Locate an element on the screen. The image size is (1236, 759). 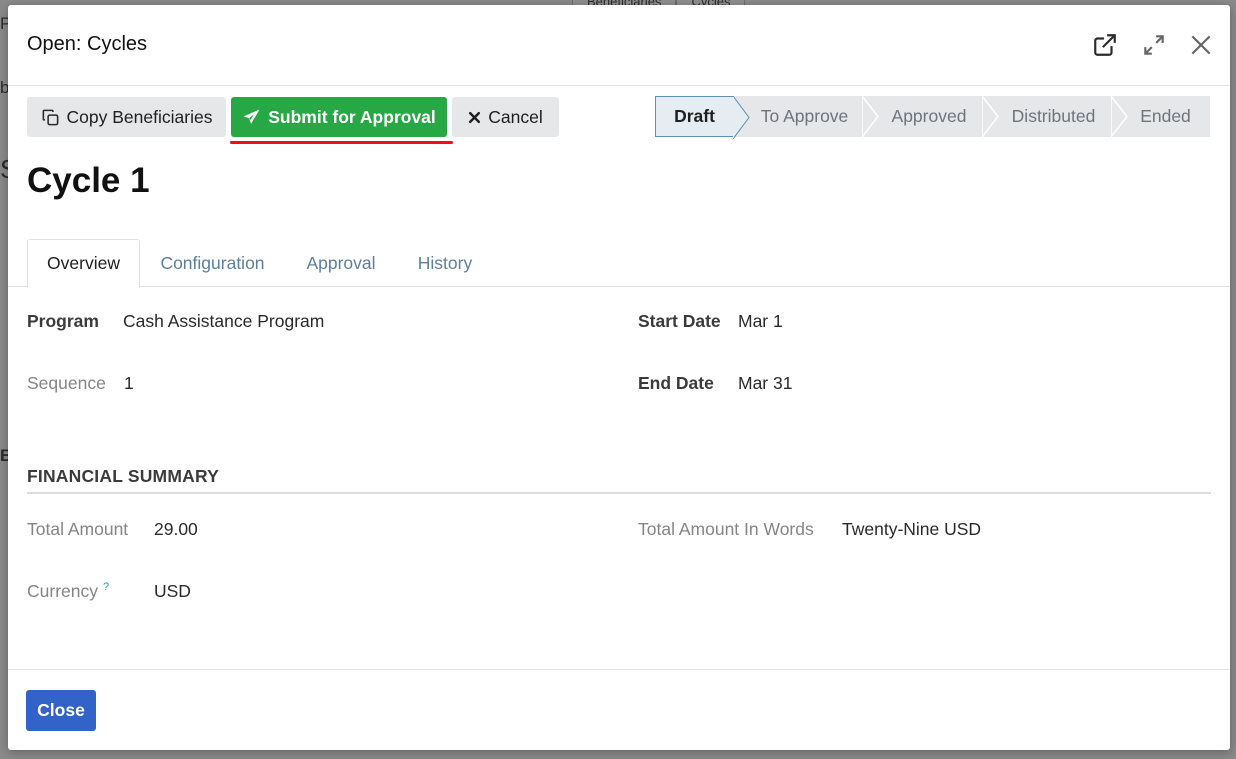
expand-icon is located at coordinates (1154, 45).